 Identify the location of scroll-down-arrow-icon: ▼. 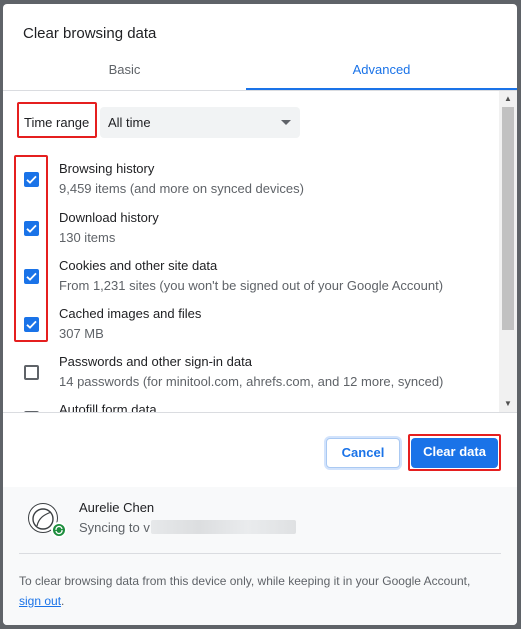
(508, 404).